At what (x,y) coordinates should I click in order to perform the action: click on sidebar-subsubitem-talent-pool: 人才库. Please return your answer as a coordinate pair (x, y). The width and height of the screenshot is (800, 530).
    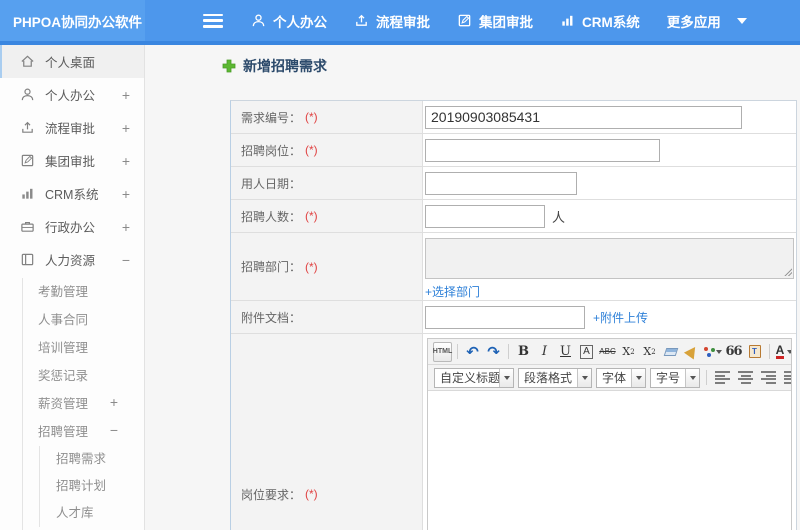
    Looking at the image, I should click on (72, 511).